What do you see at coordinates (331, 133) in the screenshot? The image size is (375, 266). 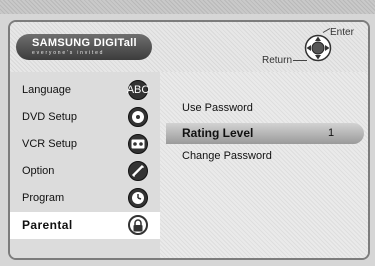 I see `rating-level-value: 1` at bounding box center [331, 133].